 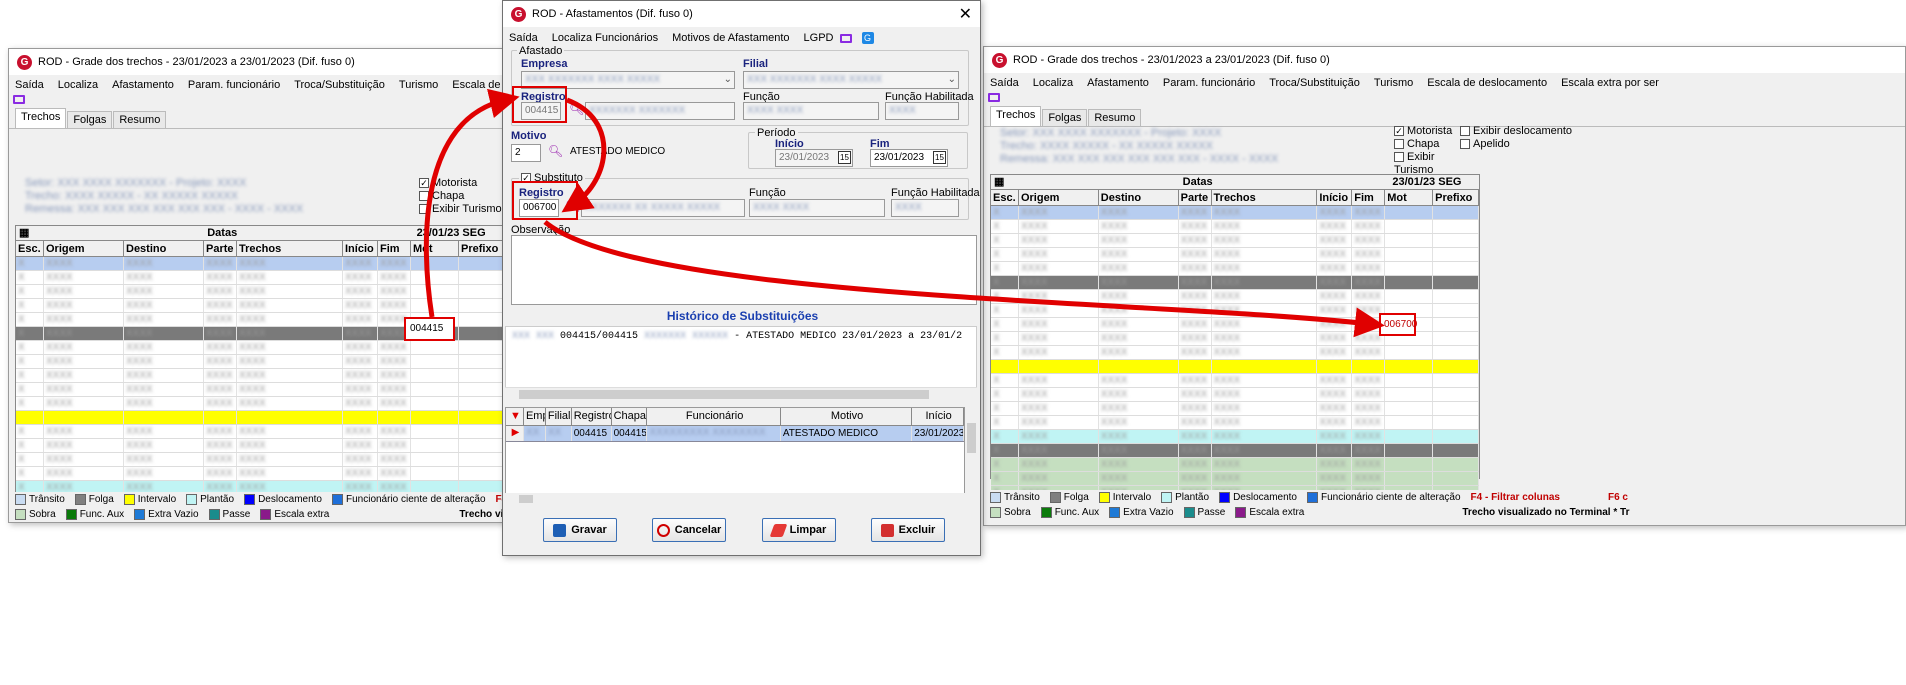 I want to click on observacao-textarea, so click(x=744, y=270).